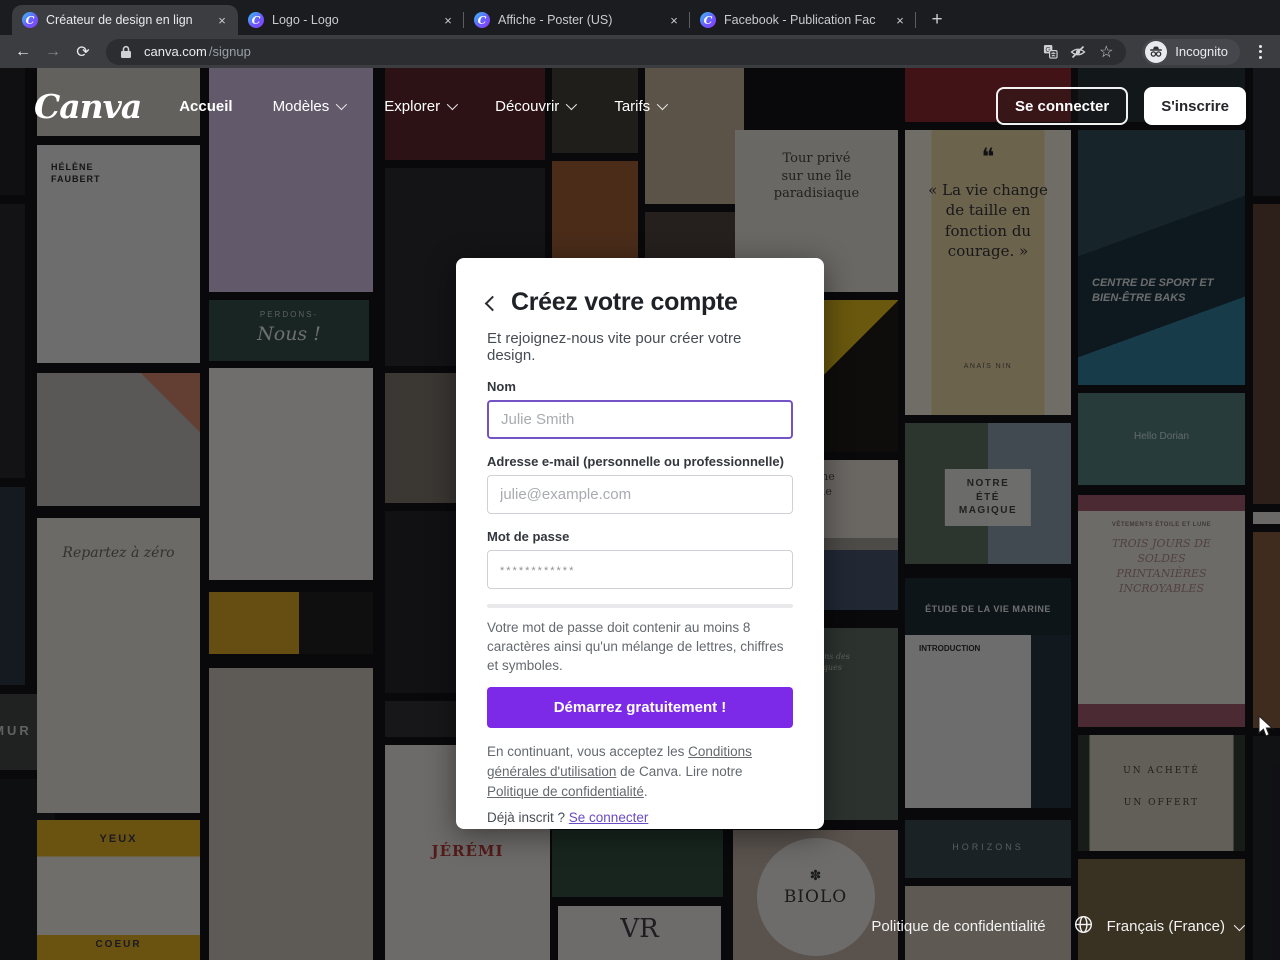 This screenshot has height=960, width=1280. I want to click on canva-logo: Canva, so click(88, 106).